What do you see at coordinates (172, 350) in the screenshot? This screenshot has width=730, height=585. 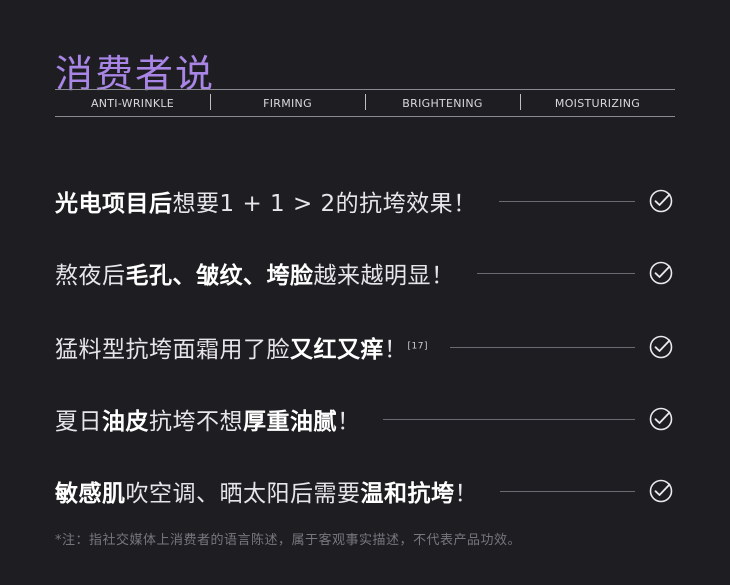 I see `statement-plain: 猛料型抗垮面霜用了脸` at bounding box center [172, 350].